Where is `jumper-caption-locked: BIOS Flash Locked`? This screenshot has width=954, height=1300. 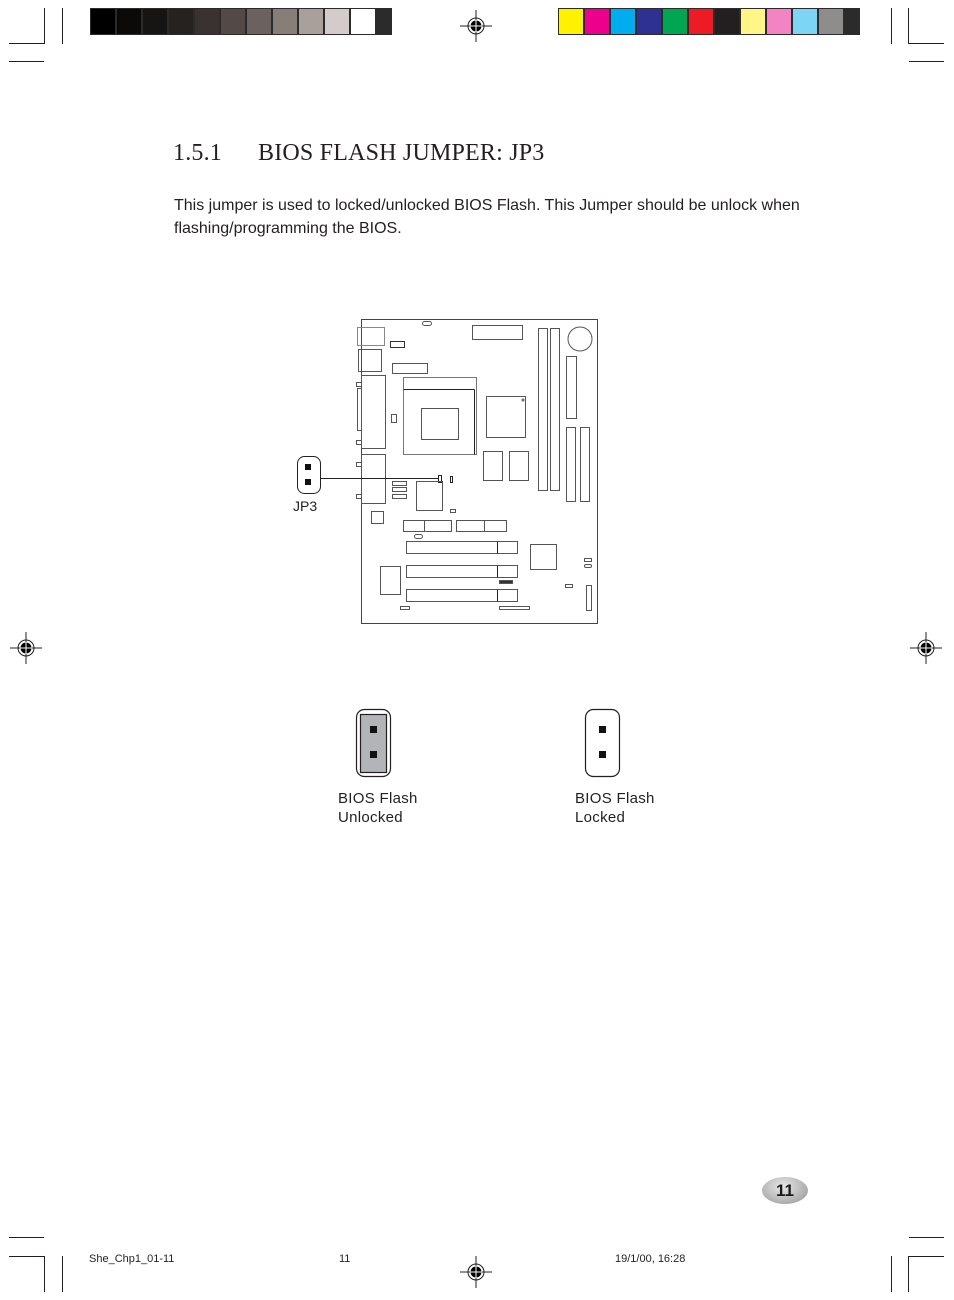
jumper-caption-locked: BIOS Flash Locked is located at coordinates (615, 808).